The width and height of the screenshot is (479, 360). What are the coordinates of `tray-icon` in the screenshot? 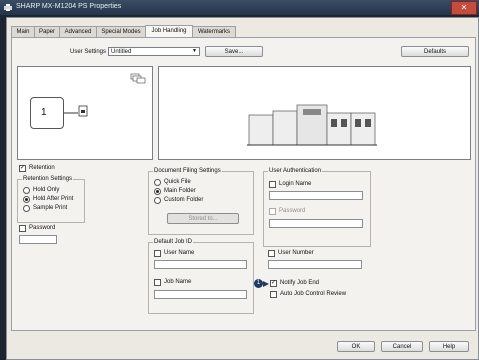 It's located at (83, 111).